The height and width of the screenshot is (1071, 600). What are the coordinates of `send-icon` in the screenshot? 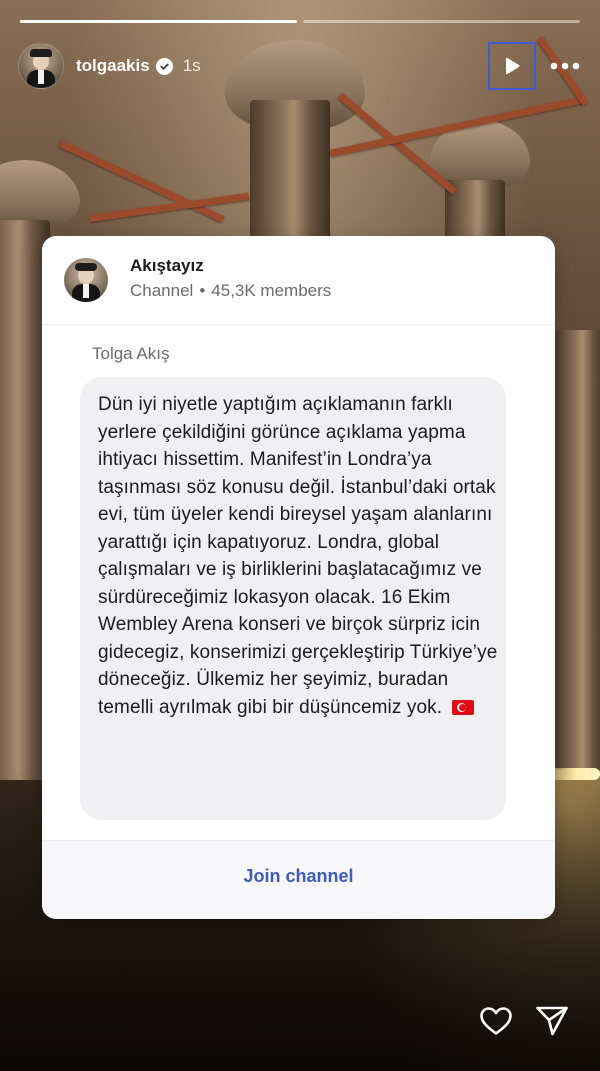 It's located at (552, 1021).